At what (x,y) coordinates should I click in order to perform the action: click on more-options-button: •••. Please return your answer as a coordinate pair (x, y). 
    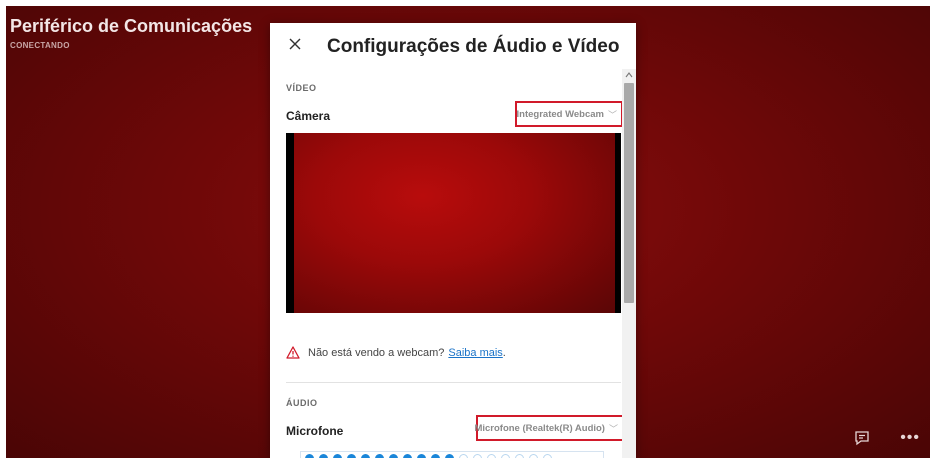
    Looking at the image, I should click on (910, 438).